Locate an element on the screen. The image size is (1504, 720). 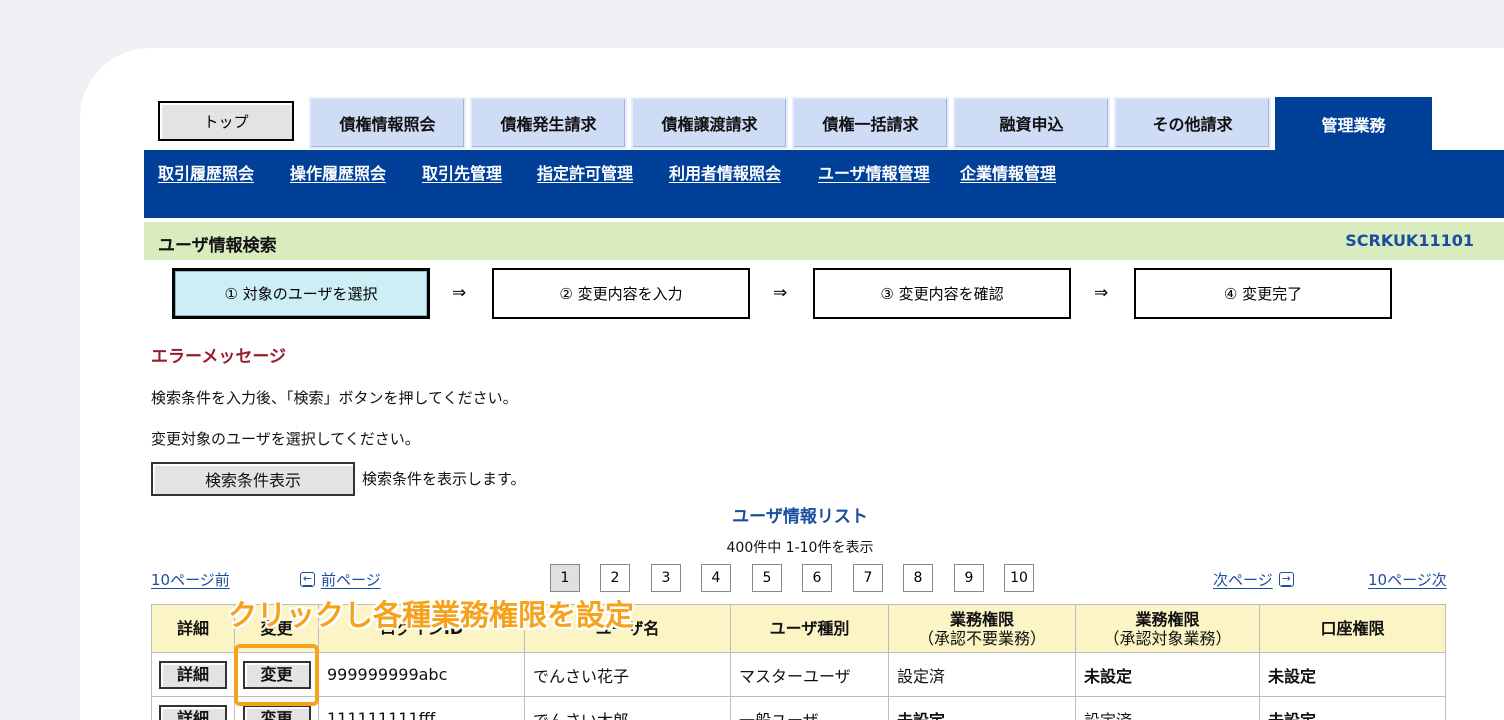
top-button: トップ is located at coordinates (226, 121).